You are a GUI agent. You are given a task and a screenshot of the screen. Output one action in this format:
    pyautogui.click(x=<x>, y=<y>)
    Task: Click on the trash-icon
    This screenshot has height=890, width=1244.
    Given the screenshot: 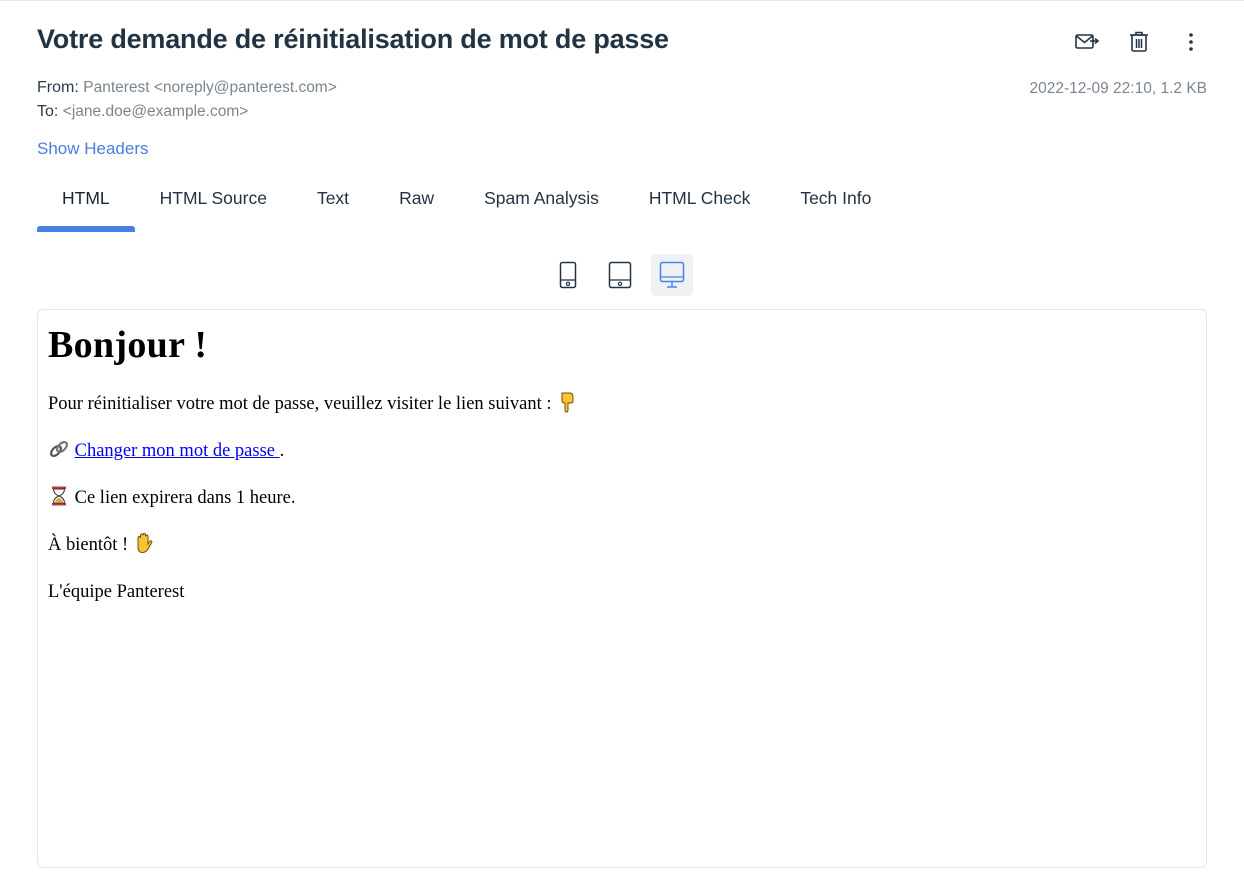 What is the action you would take?
    pyautogui.click(x=1139, y=41)
    